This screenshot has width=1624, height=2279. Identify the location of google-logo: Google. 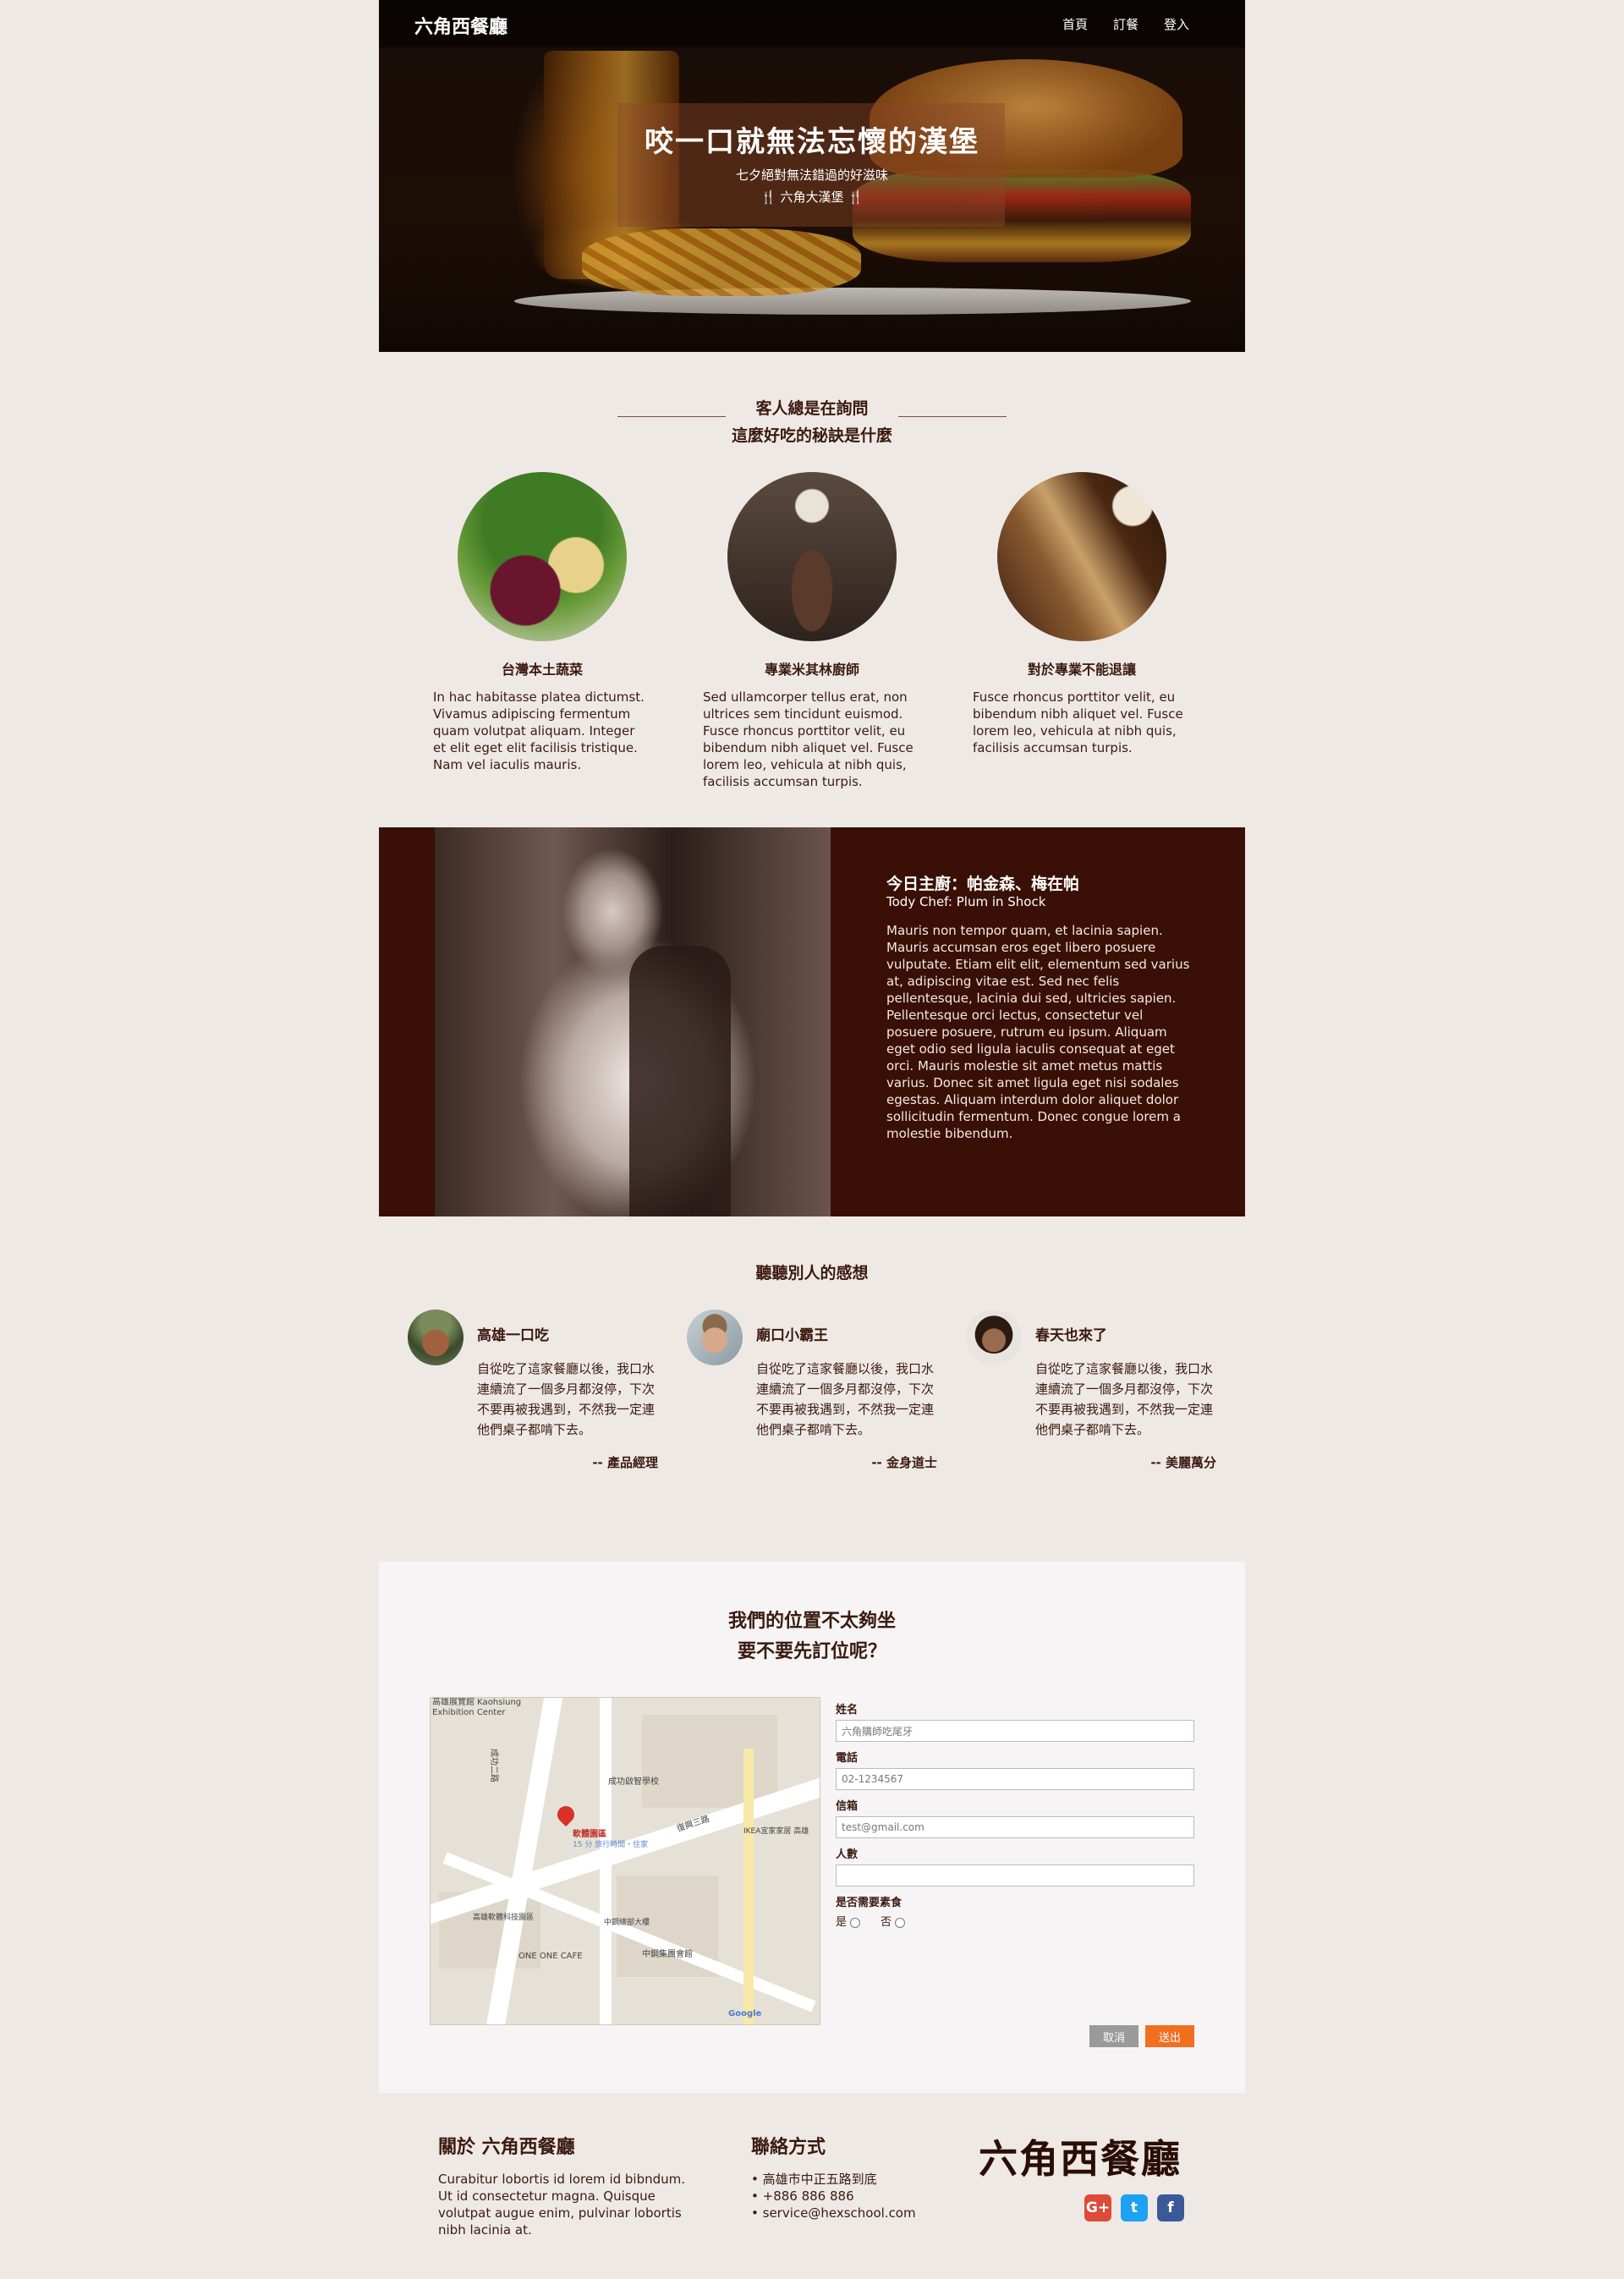
(745, 2013).